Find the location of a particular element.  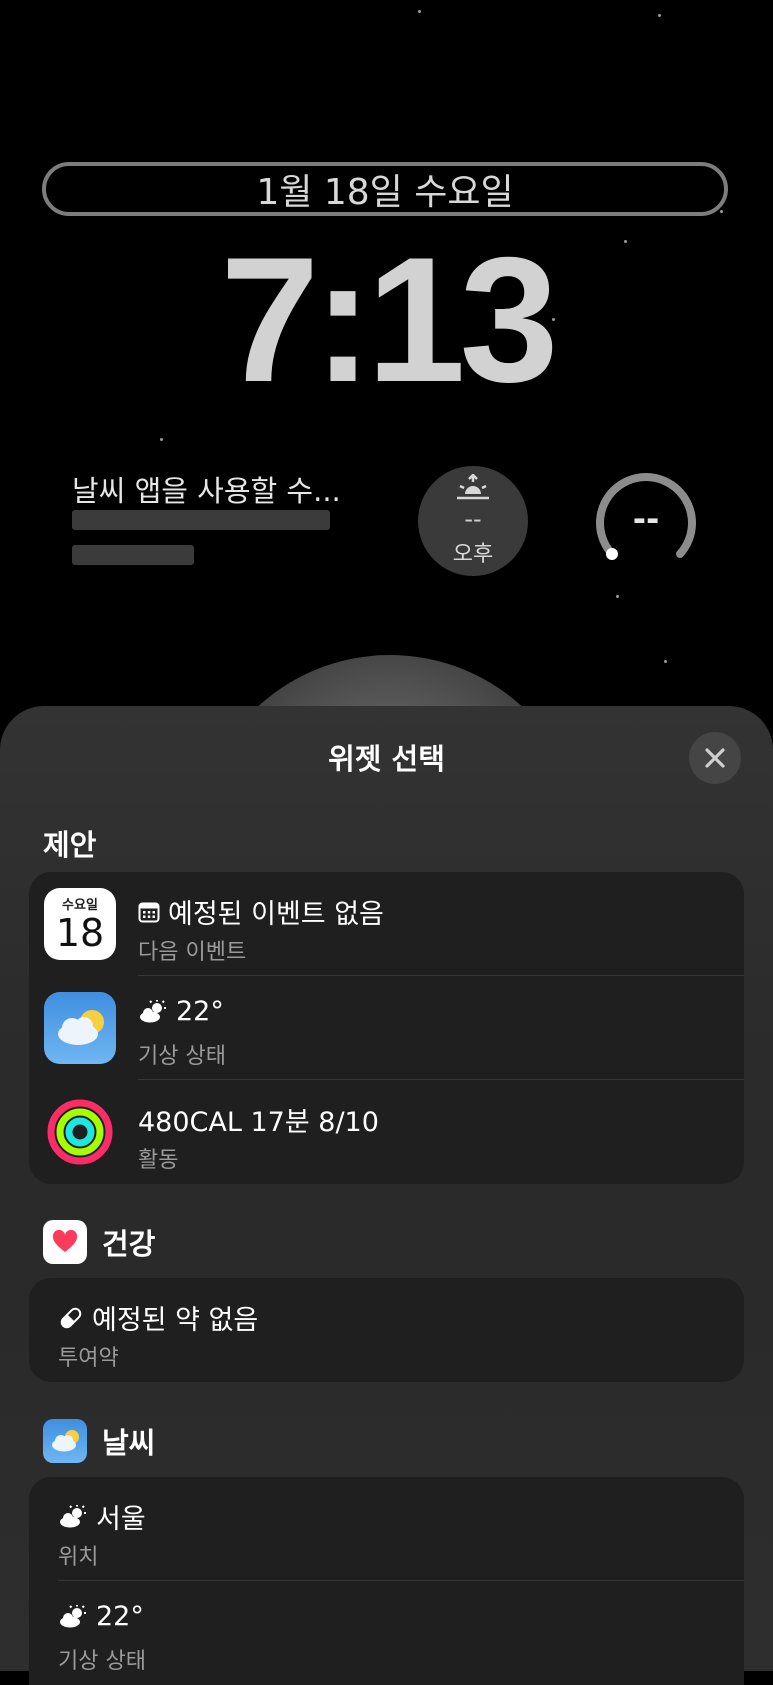

section-title-health: 건강 is located at coordinates (129, 1244).